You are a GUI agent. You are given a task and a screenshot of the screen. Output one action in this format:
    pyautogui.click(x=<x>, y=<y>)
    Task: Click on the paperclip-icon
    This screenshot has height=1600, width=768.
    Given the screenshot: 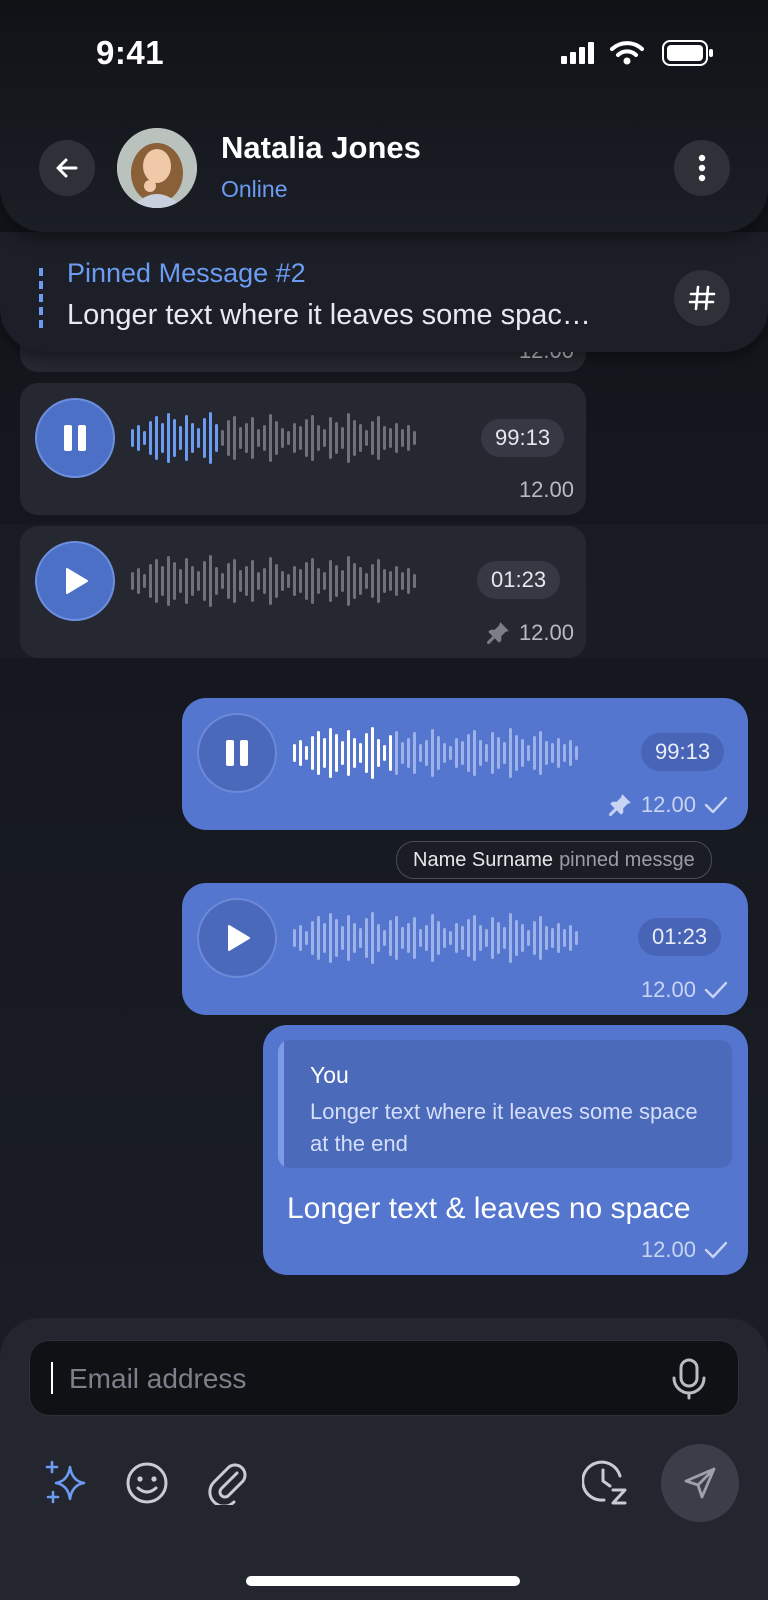 What is the action you would take?
    pyautogui.click(x=228, y=1484)
    